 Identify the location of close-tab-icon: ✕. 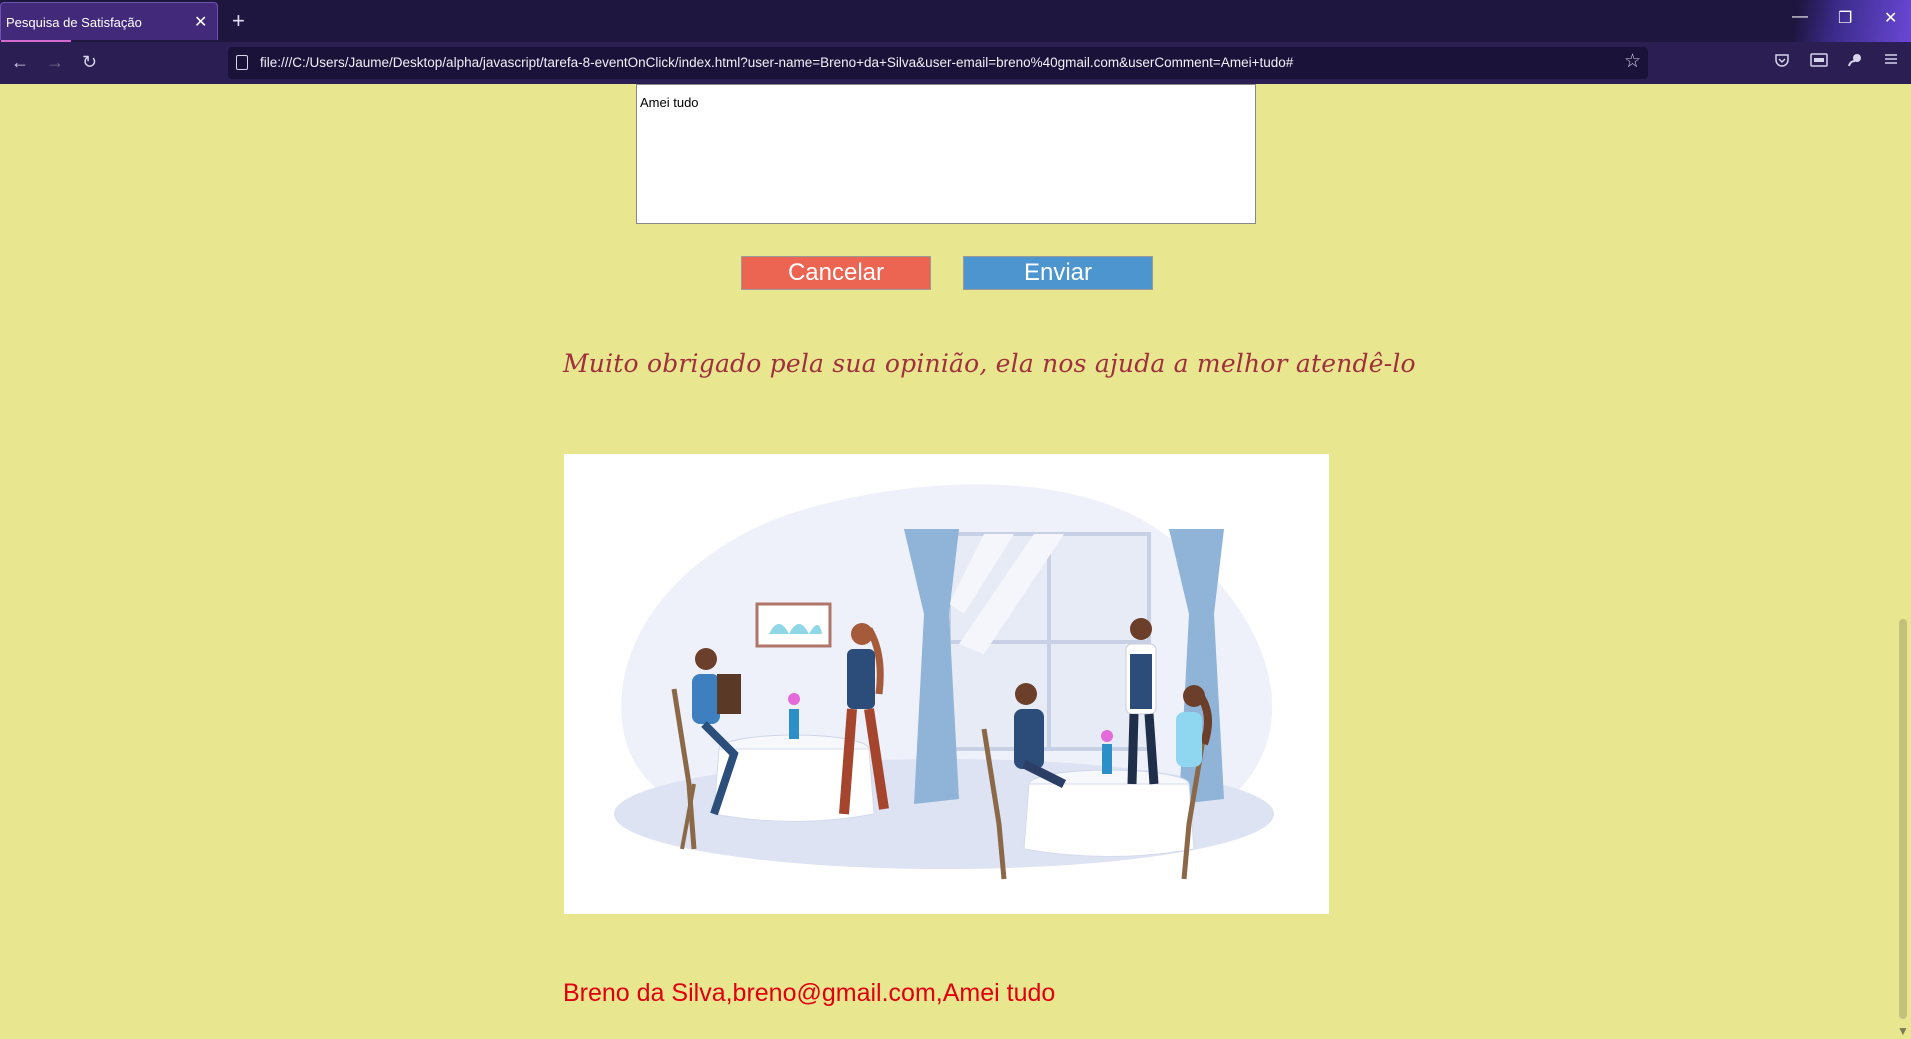
(200, 22).